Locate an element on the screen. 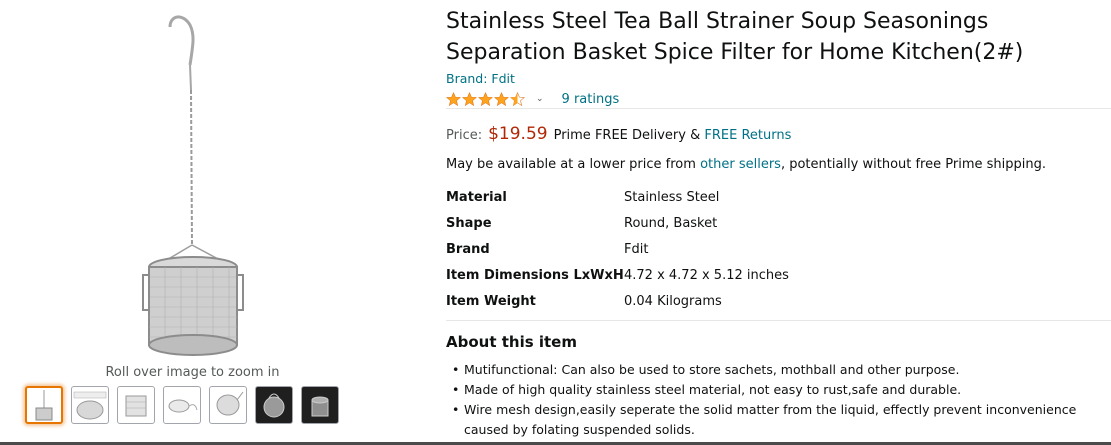 The image size is (1111, 445). table-row: Material Stainless Steel is located at coordinates (617, 197).